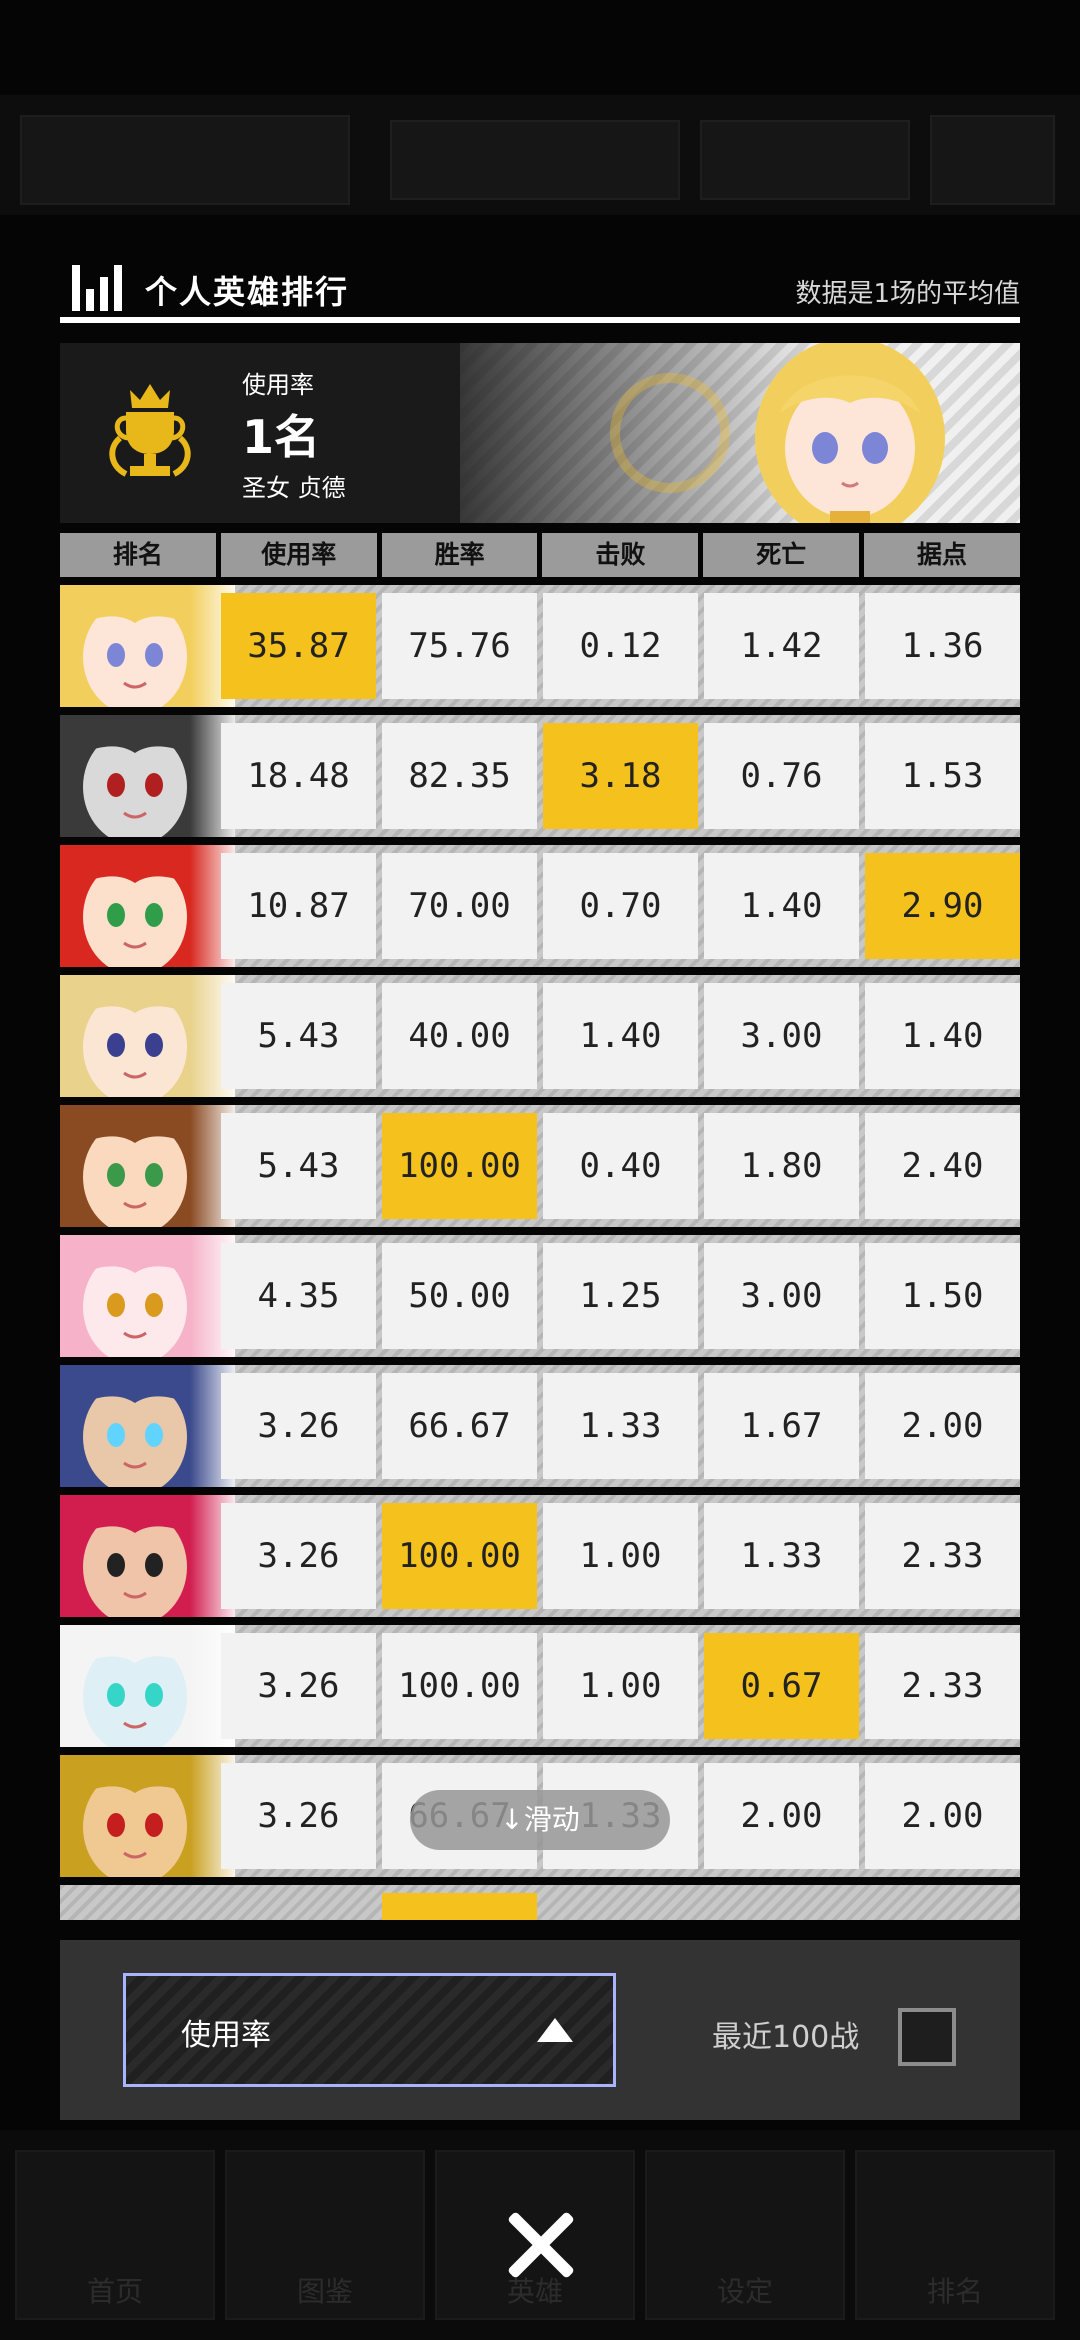 The width and height of the screenshot is (1080, 2340). Describe the element at coordinates (459, 1036) in the screenshot. I see `cell-winrate: 40.00` at that location.